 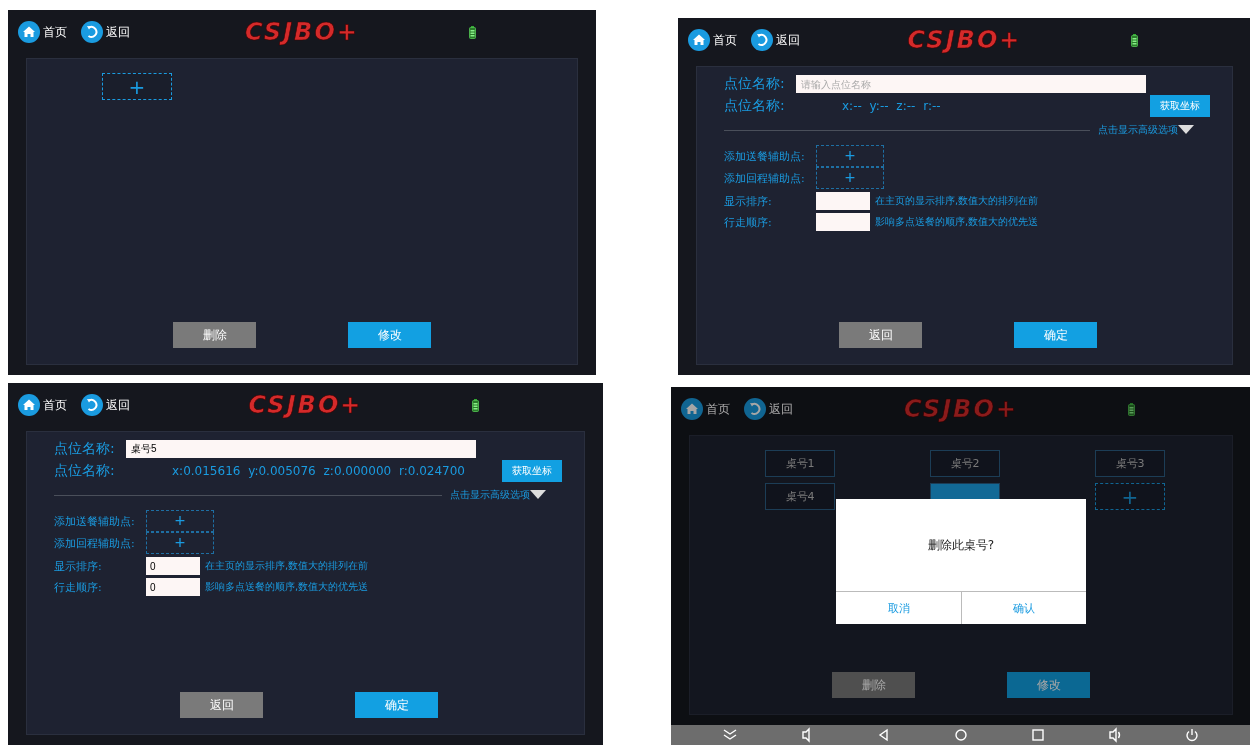 I want to click on chevrons-down-icon, so click(x=729, y=735).